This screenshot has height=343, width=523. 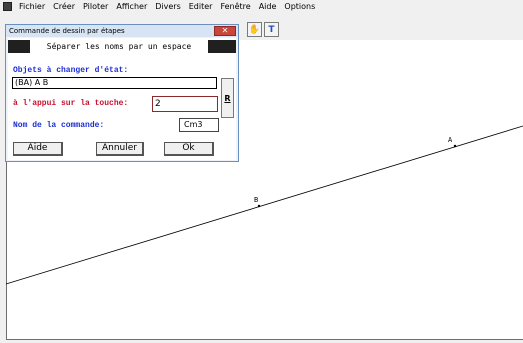 I want to click on close-button: ✕, so click(x=225, y=31).